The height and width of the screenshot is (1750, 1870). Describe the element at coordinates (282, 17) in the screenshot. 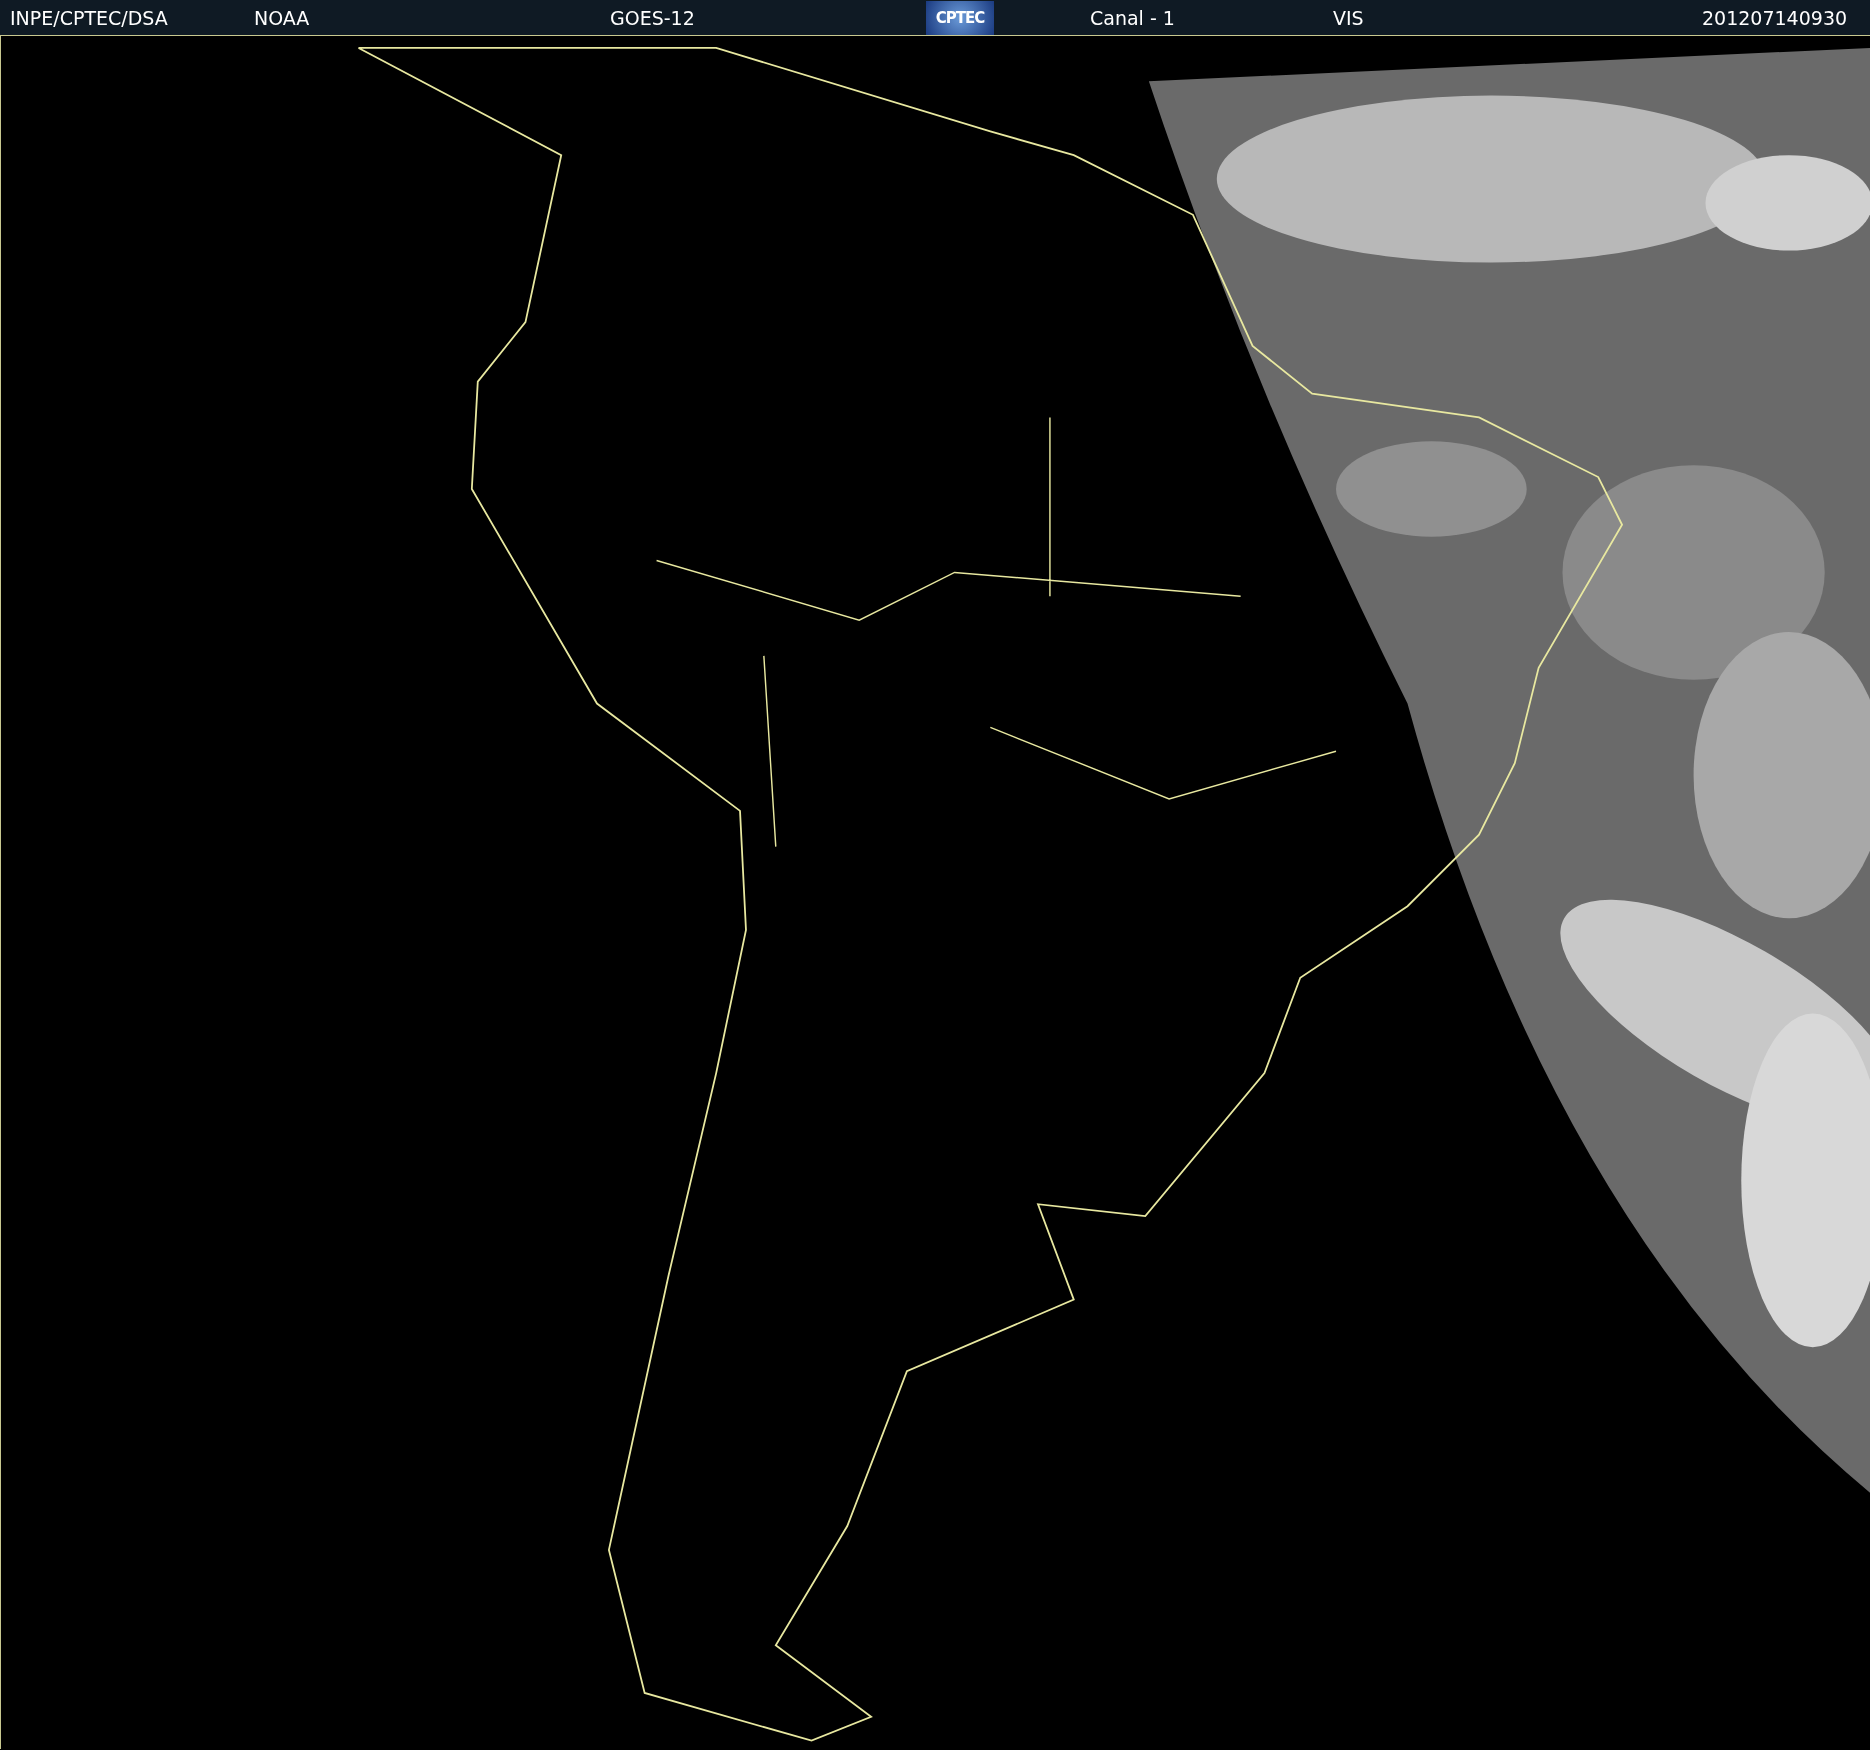

I see `header-label: NOAA` at that location.